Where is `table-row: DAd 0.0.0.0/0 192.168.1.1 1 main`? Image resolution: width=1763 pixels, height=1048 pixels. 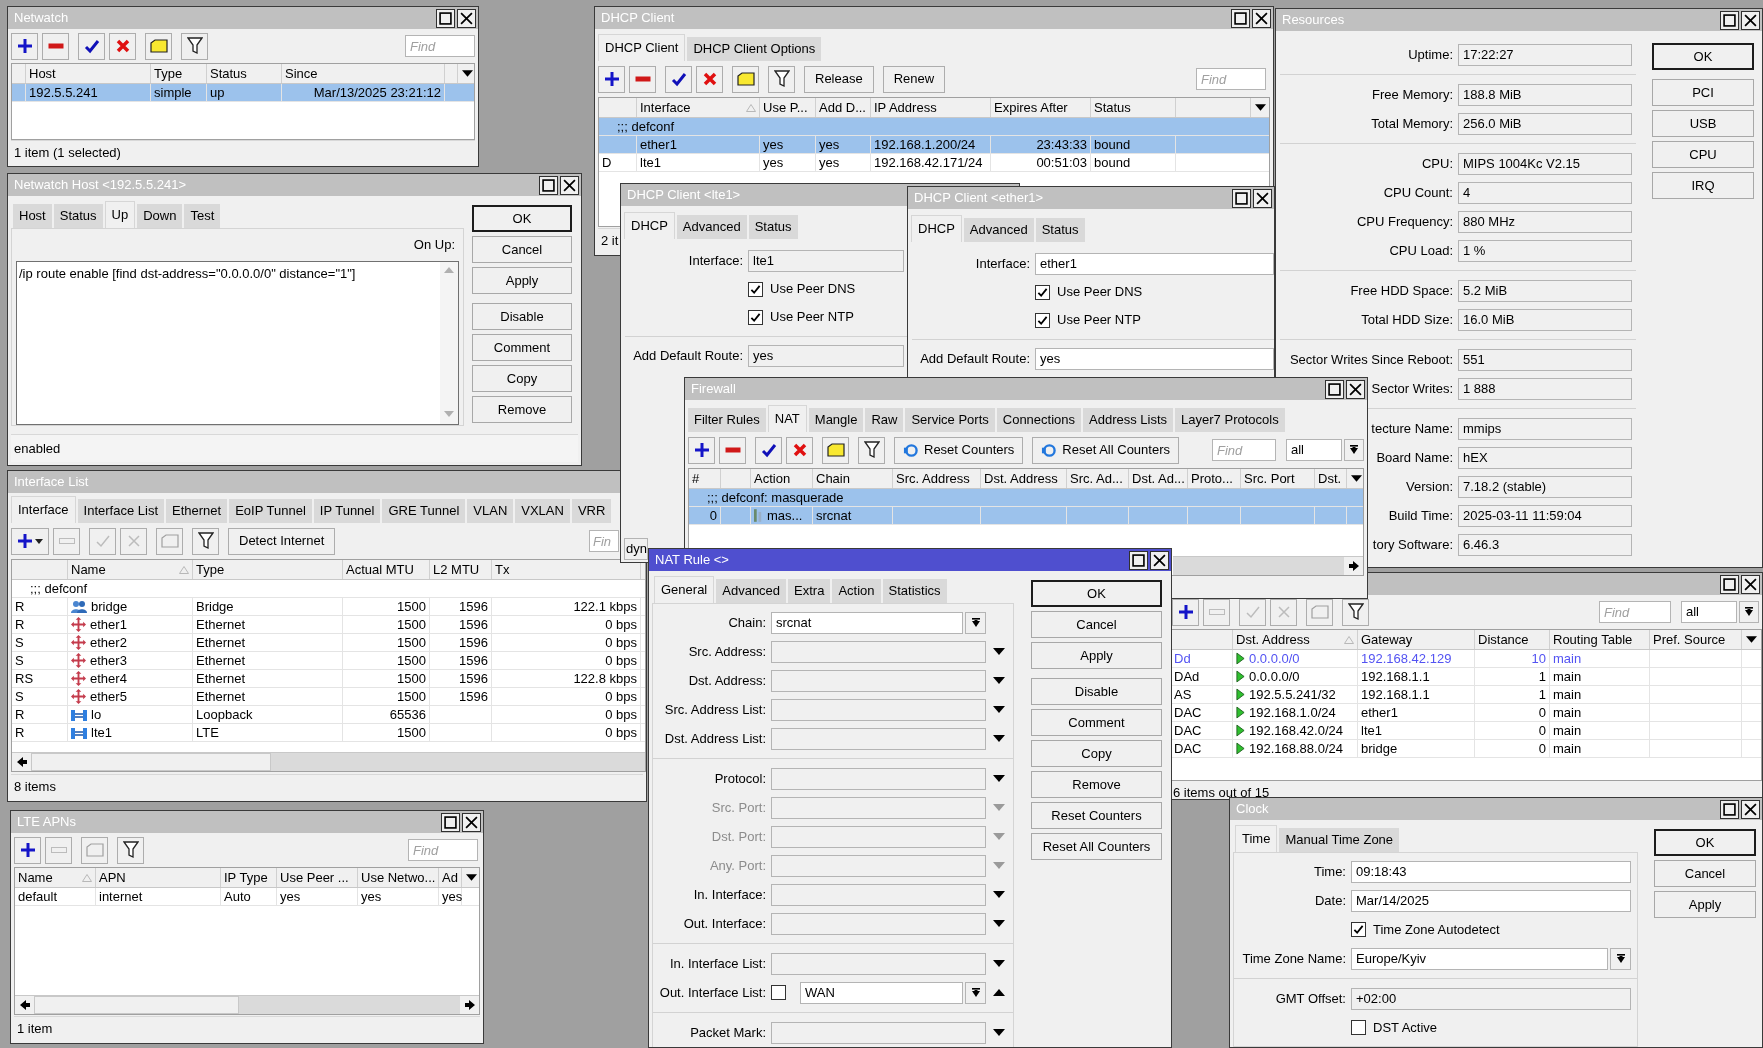 table-row: DAd 0.0.0.0/0 192.168.1.1 1 main is located at coordinates (1466, 677).